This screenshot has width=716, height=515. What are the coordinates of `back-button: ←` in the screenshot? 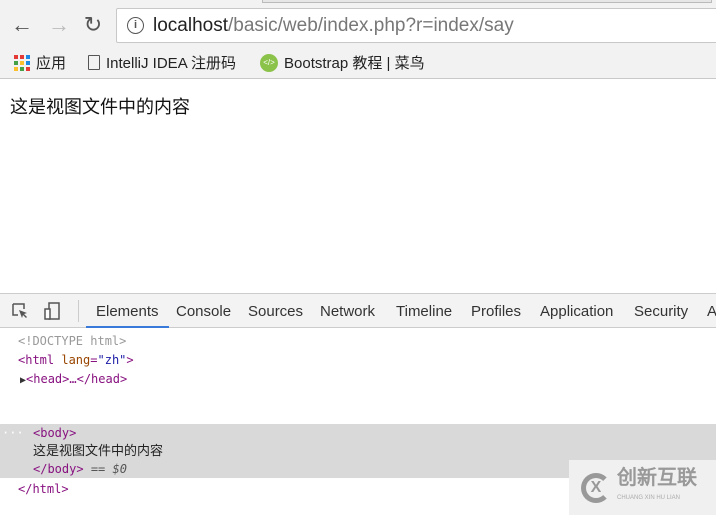 It's located at (22, 25).